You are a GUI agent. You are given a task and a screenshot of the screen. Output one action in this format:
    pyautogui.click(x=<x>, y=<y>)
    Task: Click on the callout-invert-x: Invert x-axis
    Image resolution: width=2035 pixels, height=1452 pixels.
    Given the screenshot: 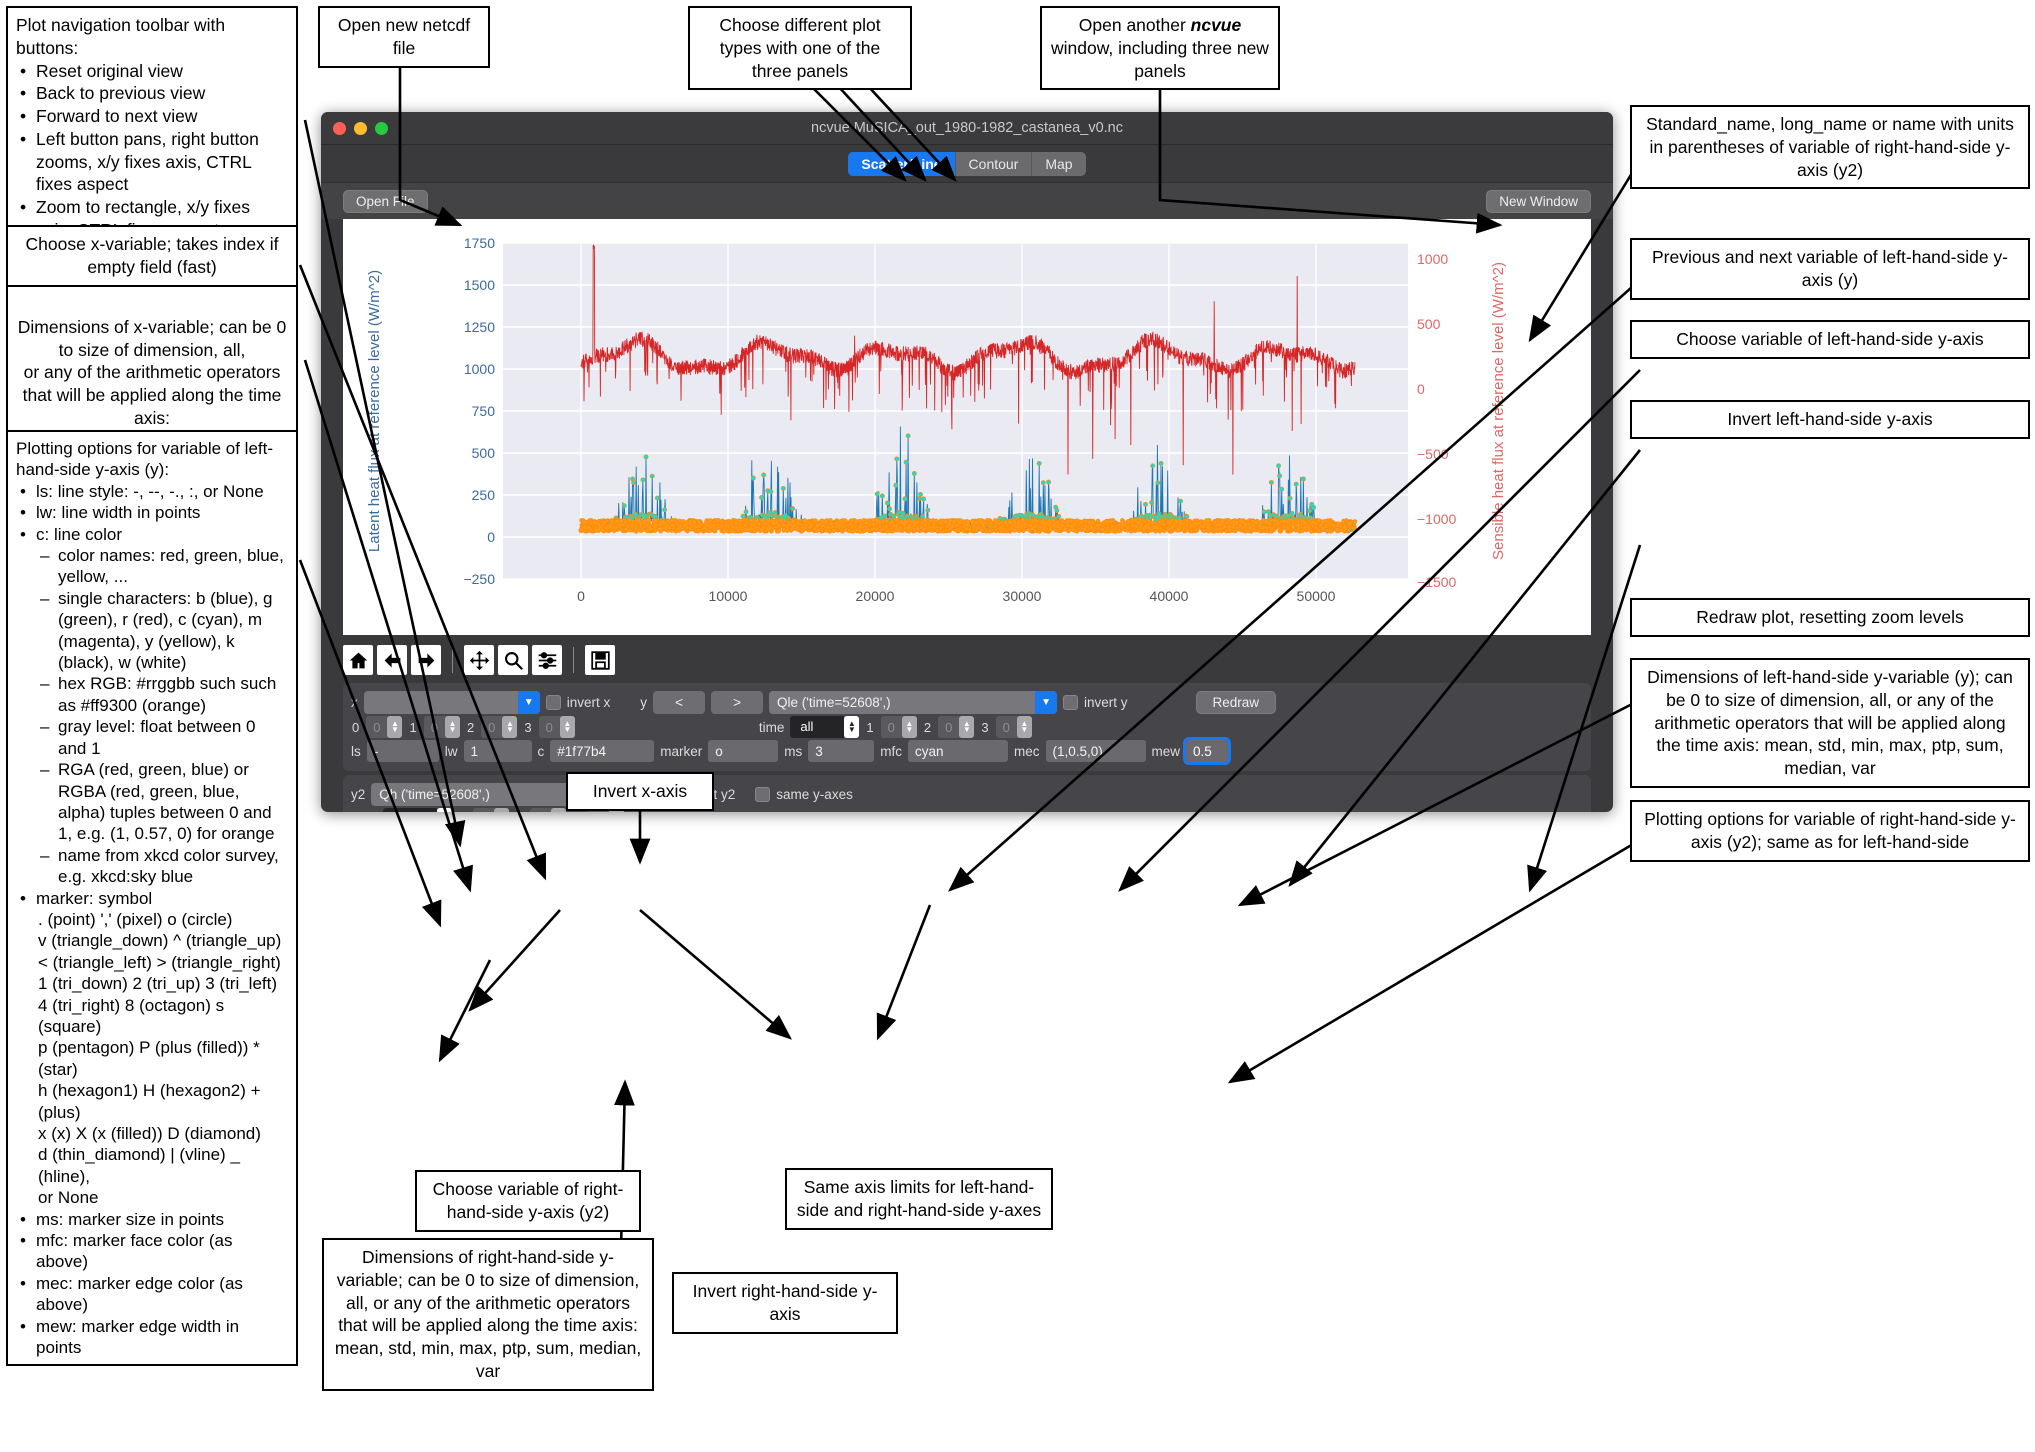 What is the action you would take?
    pyautogui.click(x=640, y=791)
    